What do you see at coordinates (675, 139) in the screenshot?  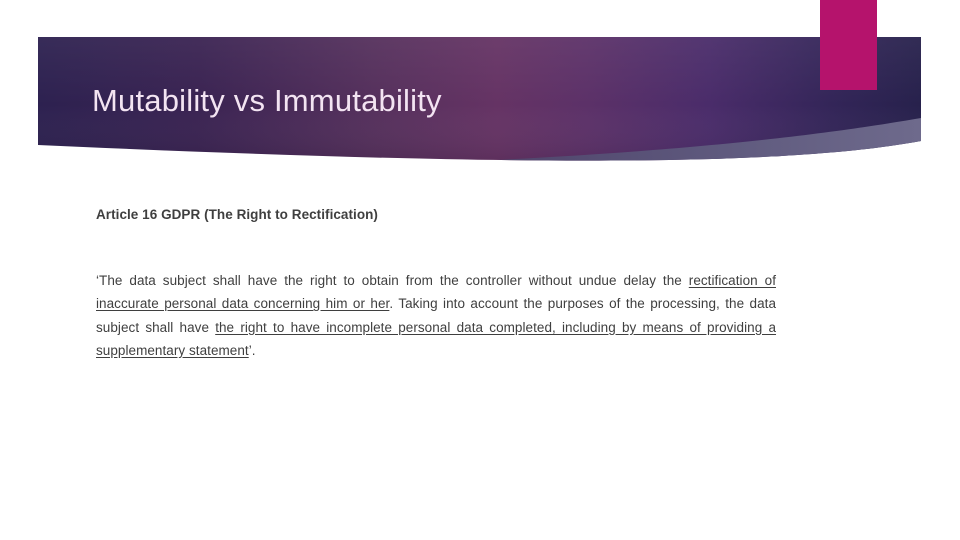 I see `banner-swoosh` at bounding box center [675, 139].